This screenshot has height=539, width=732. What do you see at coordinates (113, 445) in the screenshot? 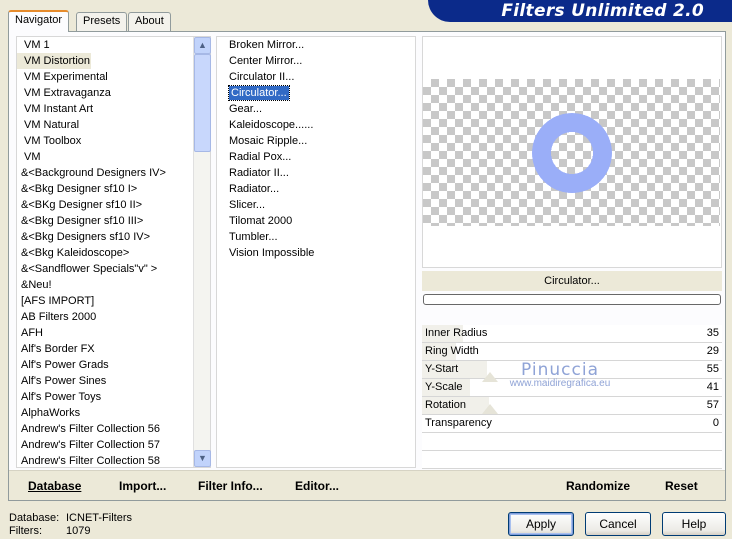
I see `category-item: Andrew's Filter Collection 57` at bounding box center [113, 445].